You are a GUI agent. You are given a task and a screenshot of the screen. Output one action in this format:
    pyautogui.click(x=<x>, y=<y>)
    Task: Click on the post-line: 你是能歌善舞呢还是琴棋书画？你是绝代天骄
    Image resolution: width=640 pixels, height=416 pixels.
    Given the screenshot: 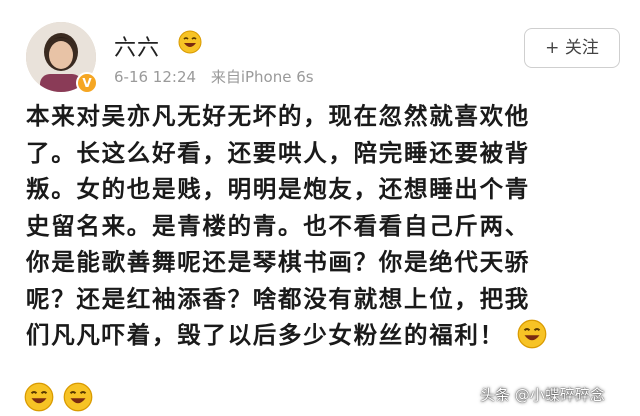 What is the action you would take?
    pyautogui.click(x=278, y=262)
    